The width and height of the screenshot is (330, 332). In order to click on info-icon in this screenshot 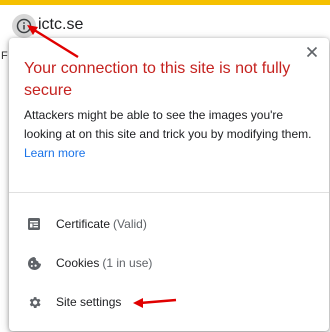, I will do `click(24, 26)`.